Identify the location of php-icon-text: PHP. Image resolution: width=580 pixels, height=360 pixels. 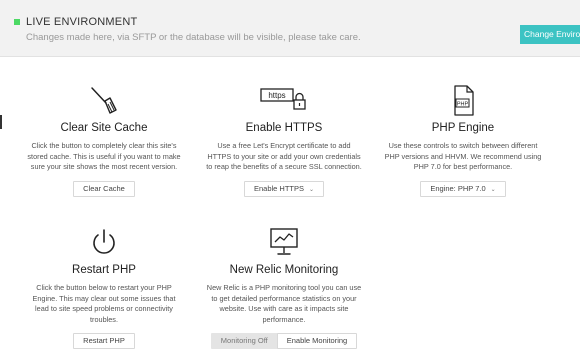
(463, 105).